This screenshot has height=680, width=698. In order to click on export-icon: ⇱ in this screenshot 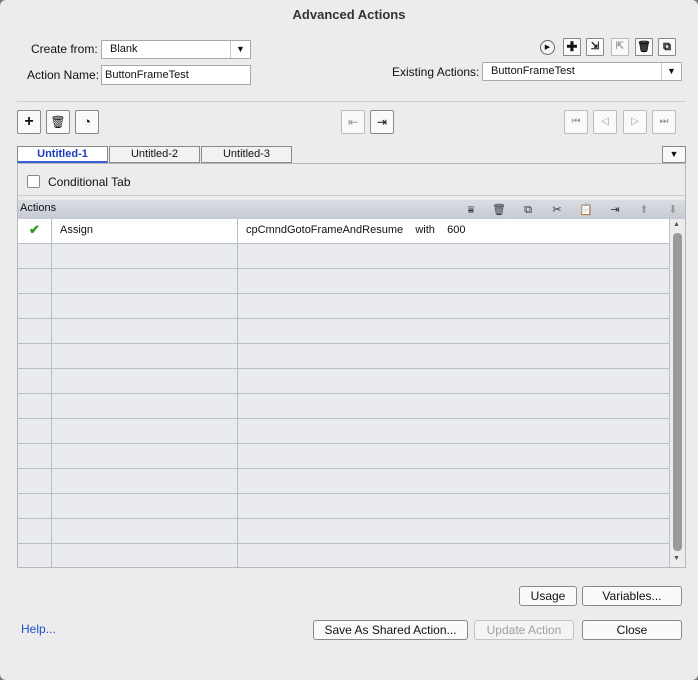, I will do `click(620, 47)`.